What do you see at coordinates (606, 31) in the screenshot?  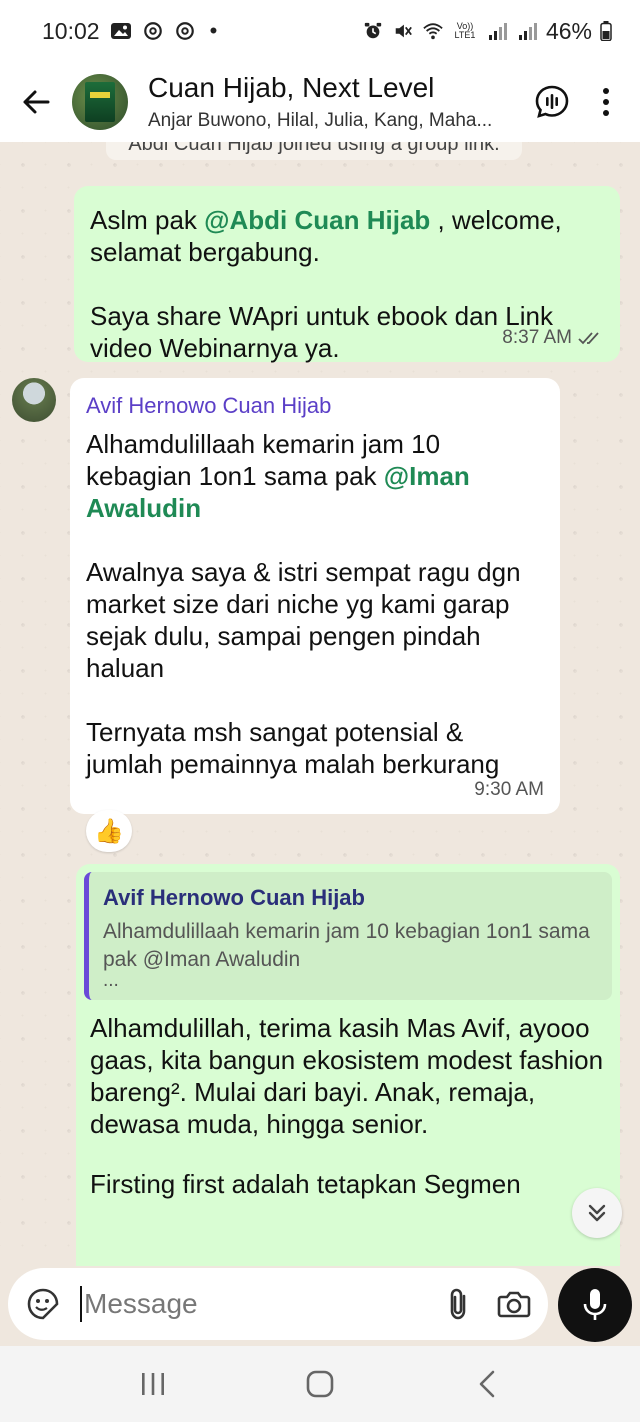 I see `battery-icon` at bounding box center [606, 31].